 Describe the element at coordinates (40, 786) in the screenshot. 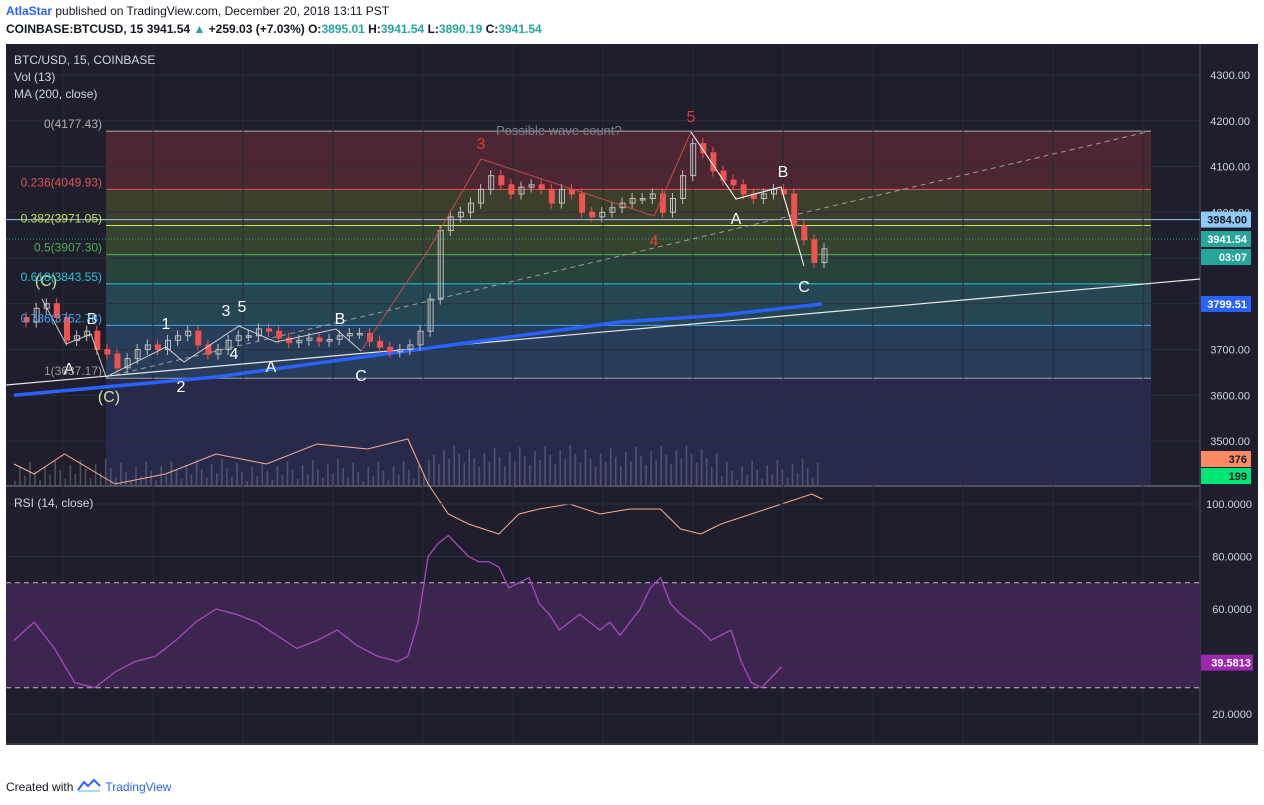

I see `created-with-text: Created with` at that location.